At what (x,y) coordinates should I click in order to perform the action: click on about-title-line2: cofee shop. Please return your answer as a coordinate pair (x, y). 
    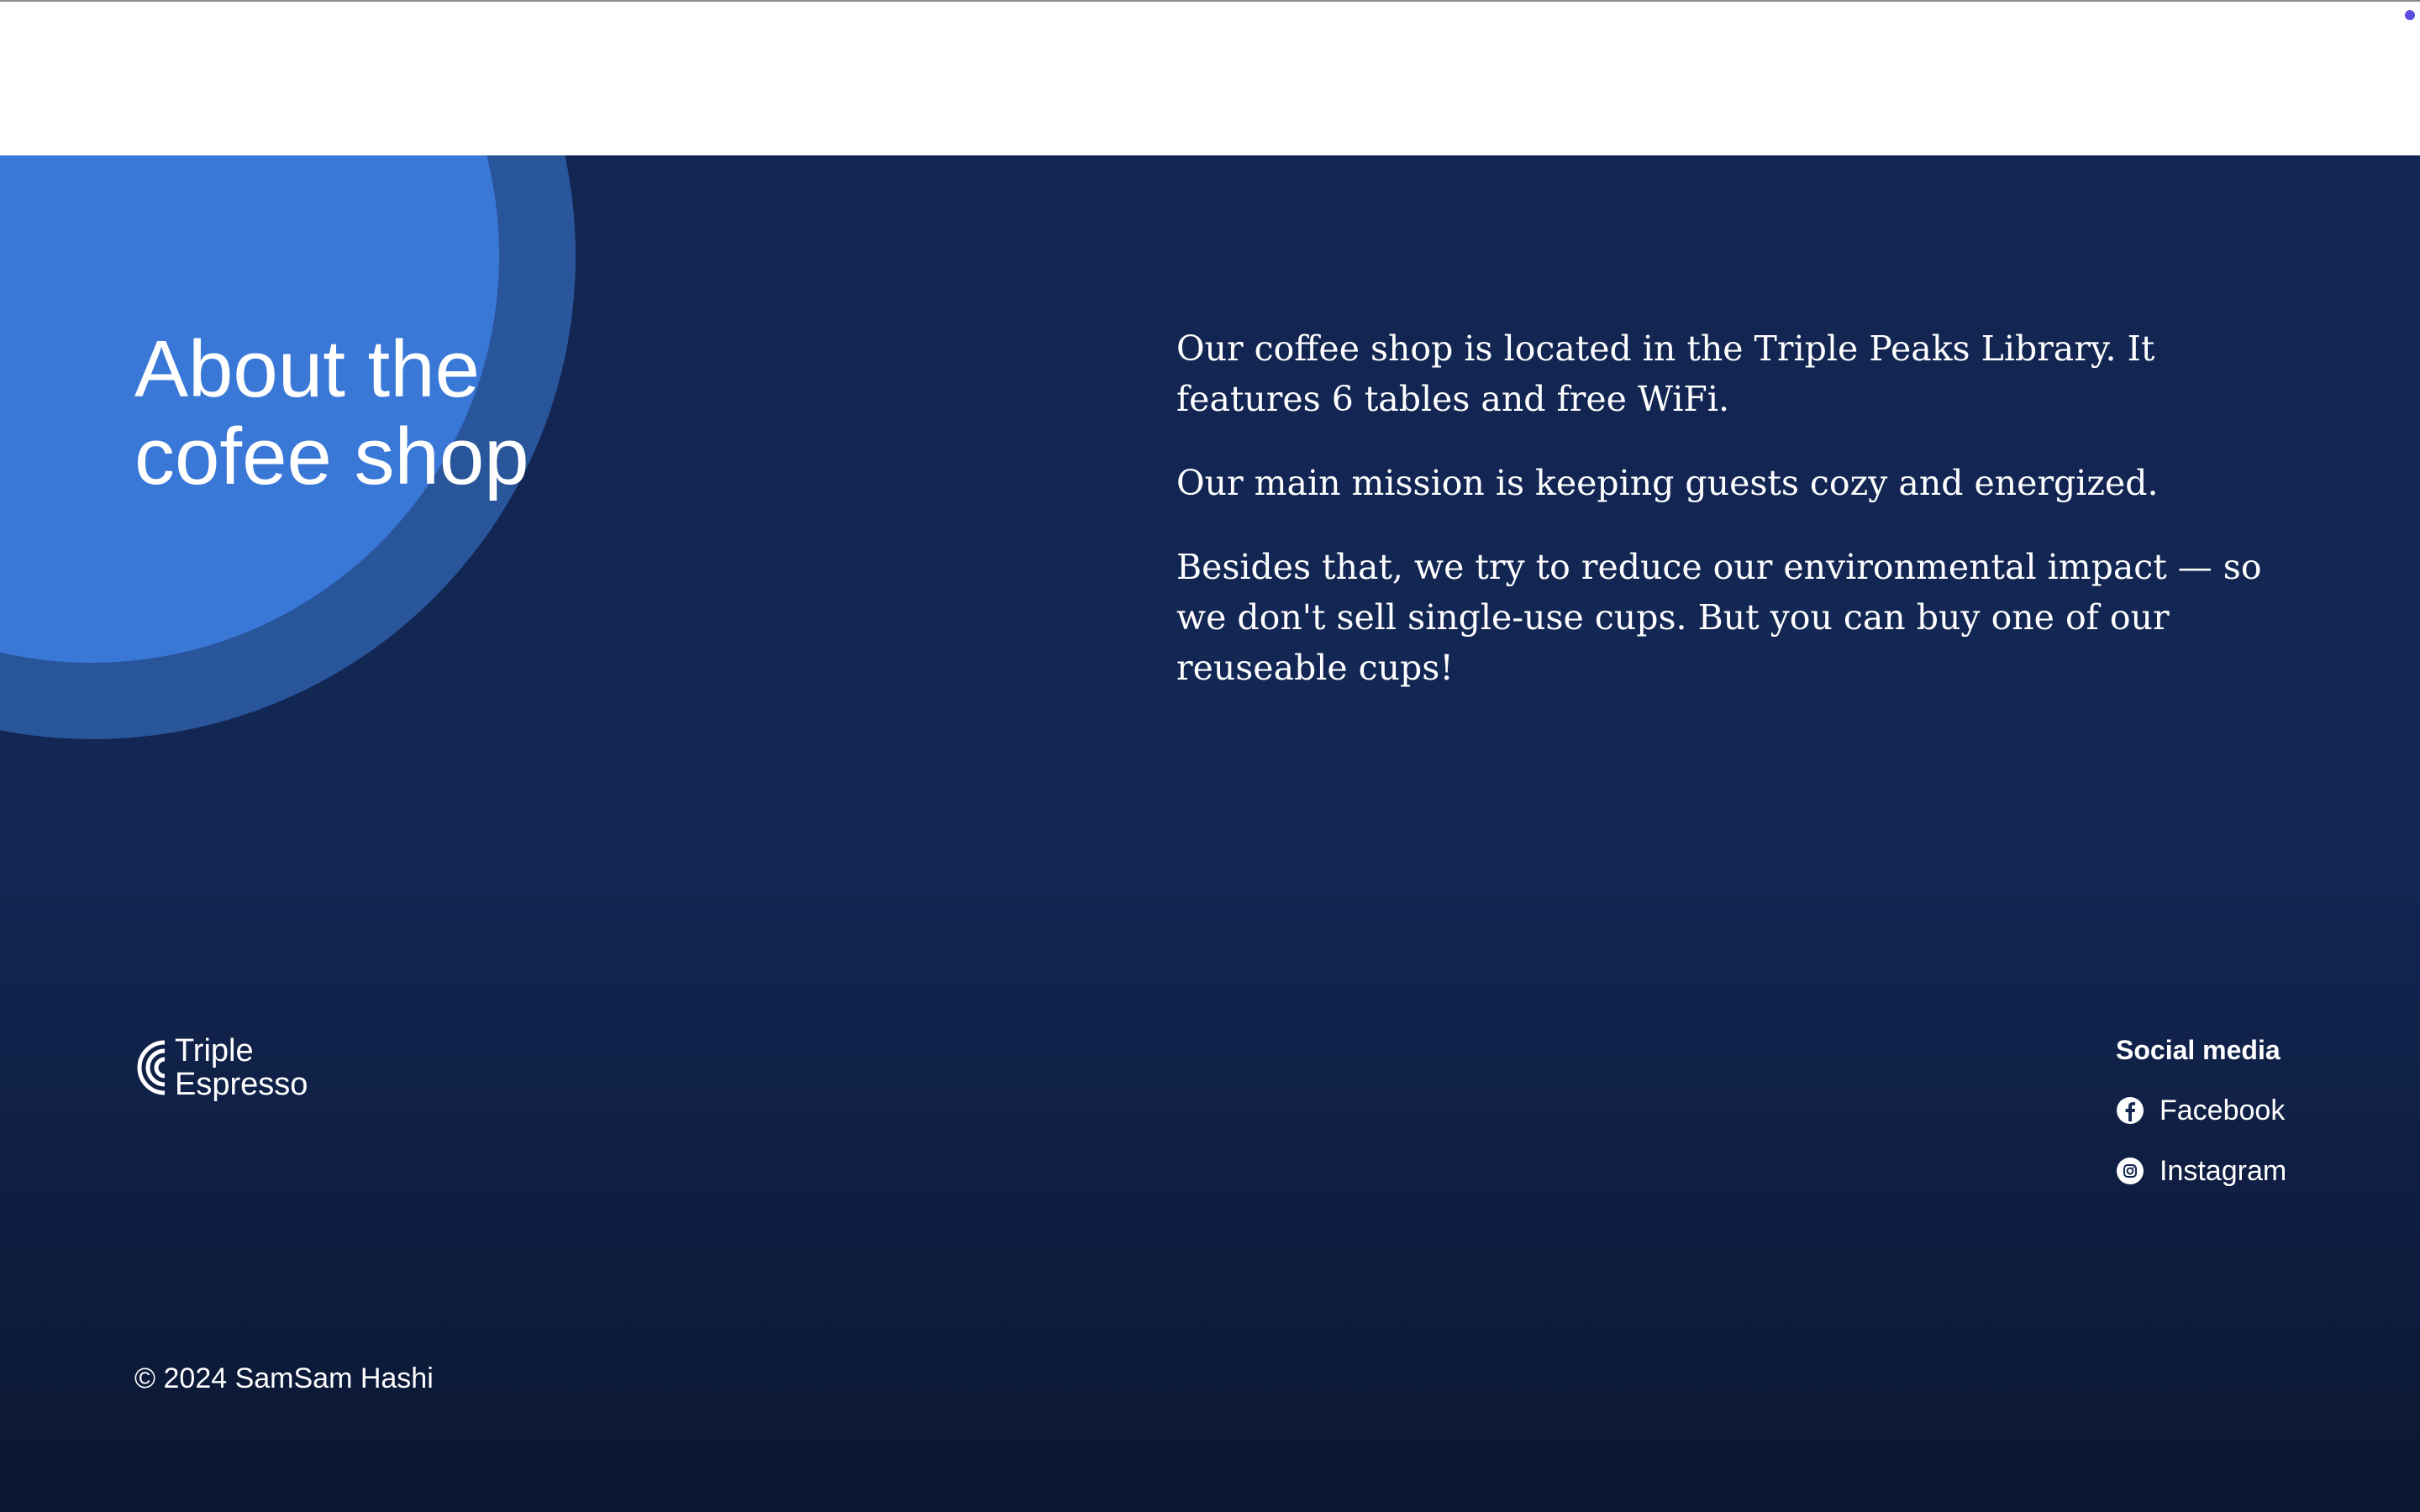
    Looking at the image, I should click on (331, 456).